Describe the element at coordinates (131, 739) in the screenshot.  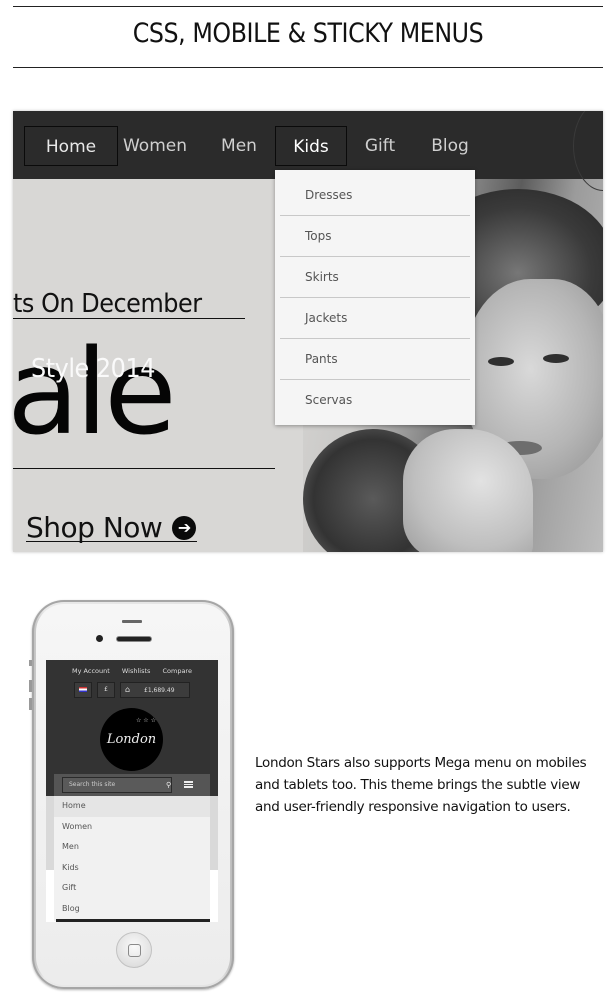
I see `london-logo: London ☆ ☆ ☆` at that location.